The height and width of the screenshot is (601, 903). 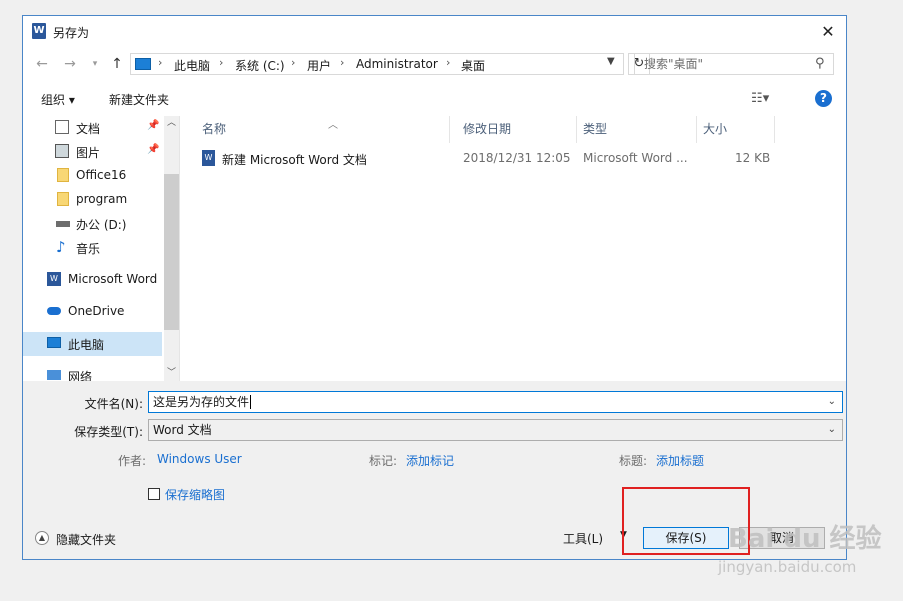 I want to click on scroll-thumb, so click(x=171, y=252).